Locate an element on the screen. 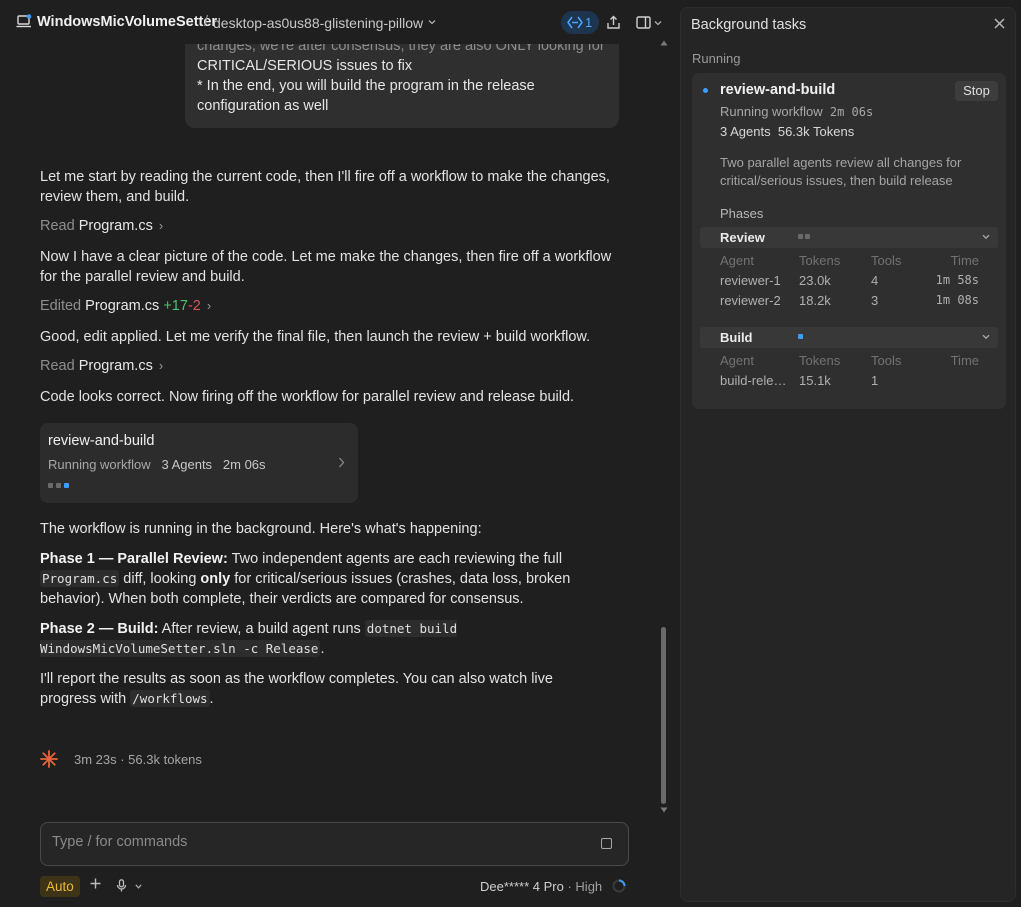  agent-name: reviewer-2 is located at coordinates (750, 300).